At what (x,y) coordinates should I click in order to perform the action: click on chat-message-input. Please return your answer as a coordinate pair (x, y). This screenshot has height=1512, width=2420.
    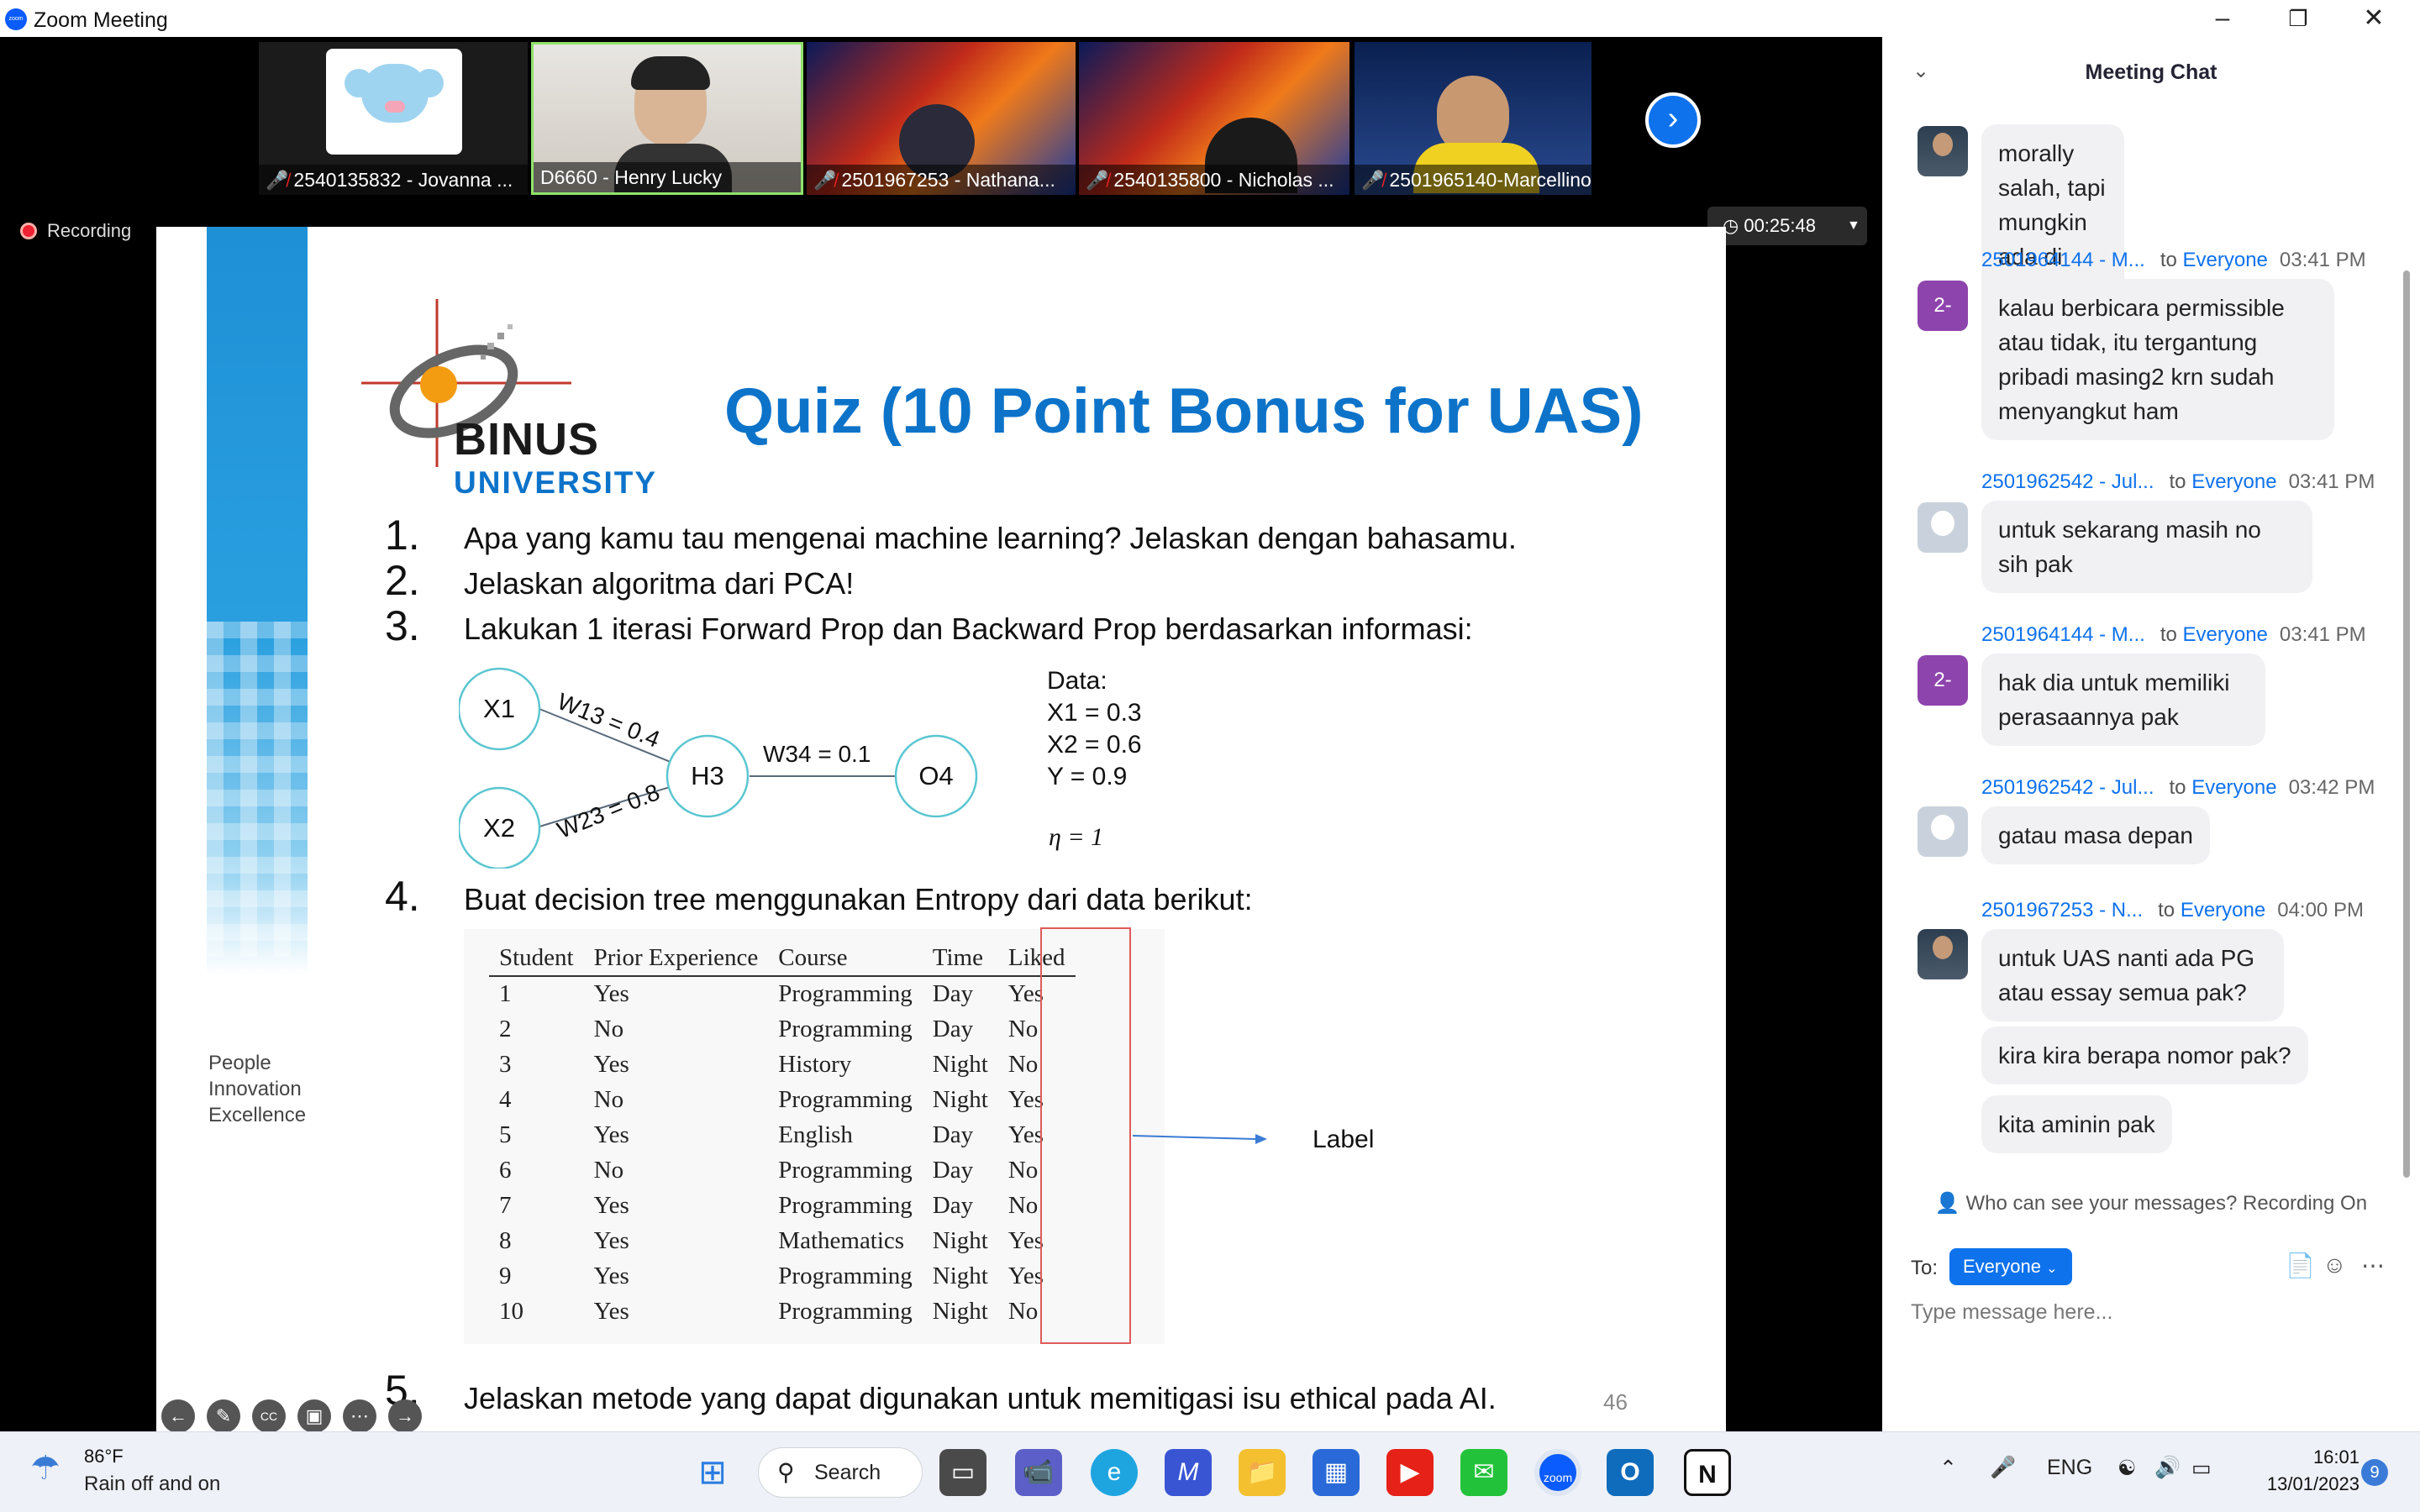
    Looking at the image, I should click on (2146, 1312).